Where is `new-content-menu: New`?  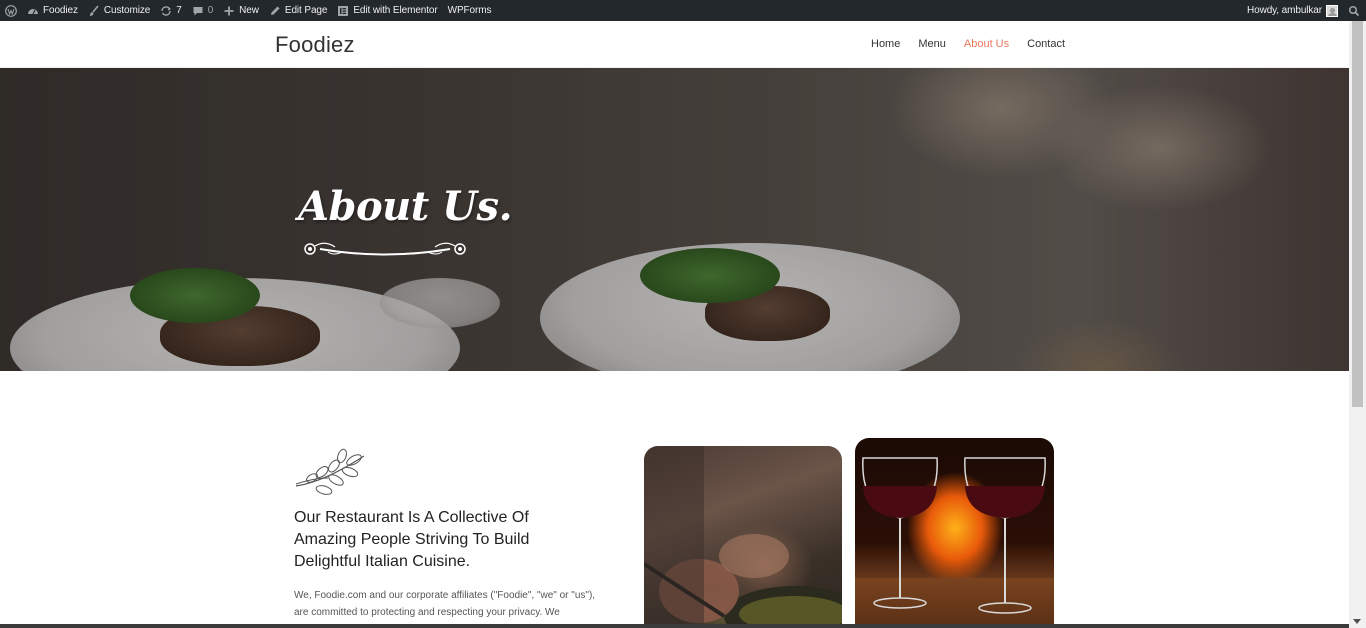 new-content-menu: New is located at coordinates (241, 10).